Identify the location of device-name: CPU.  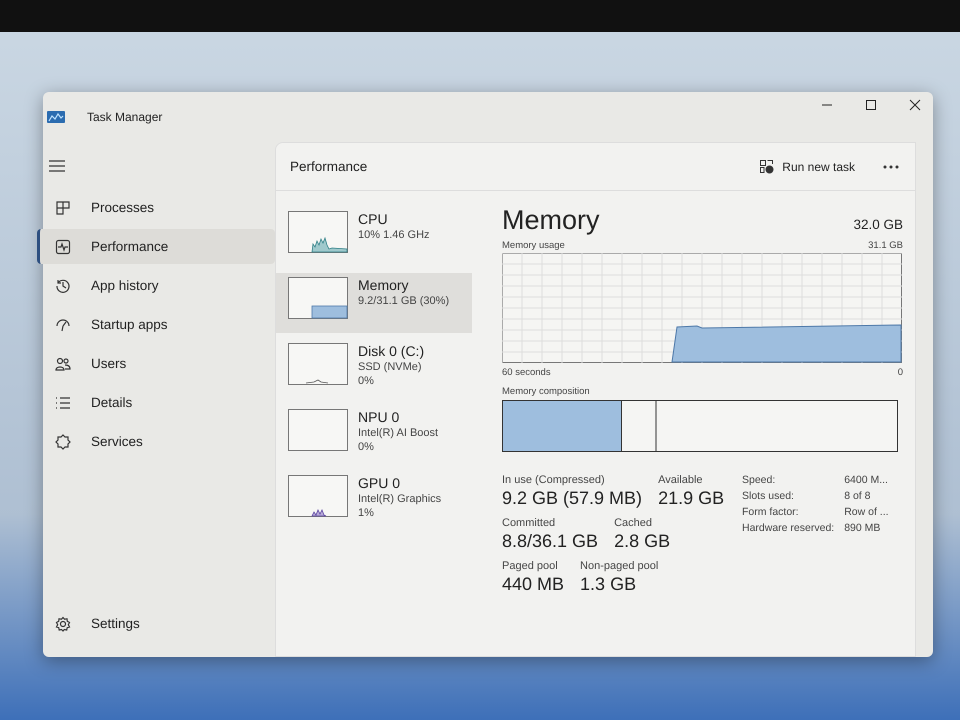
(373, 219).